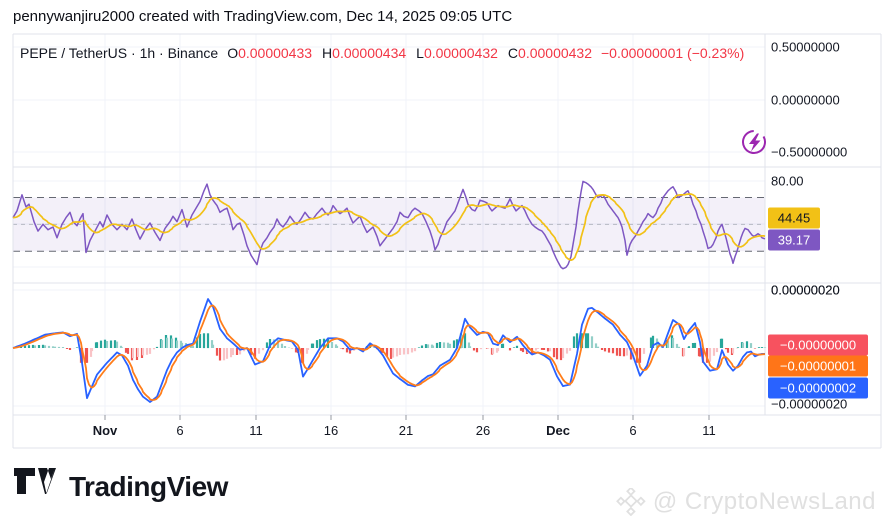 The image size is (886, 523). What do you see at coordinates (148, 486) in the screenshot?
I see `tradingview-wordmark: TradingView` at bounding box center [148, 486].